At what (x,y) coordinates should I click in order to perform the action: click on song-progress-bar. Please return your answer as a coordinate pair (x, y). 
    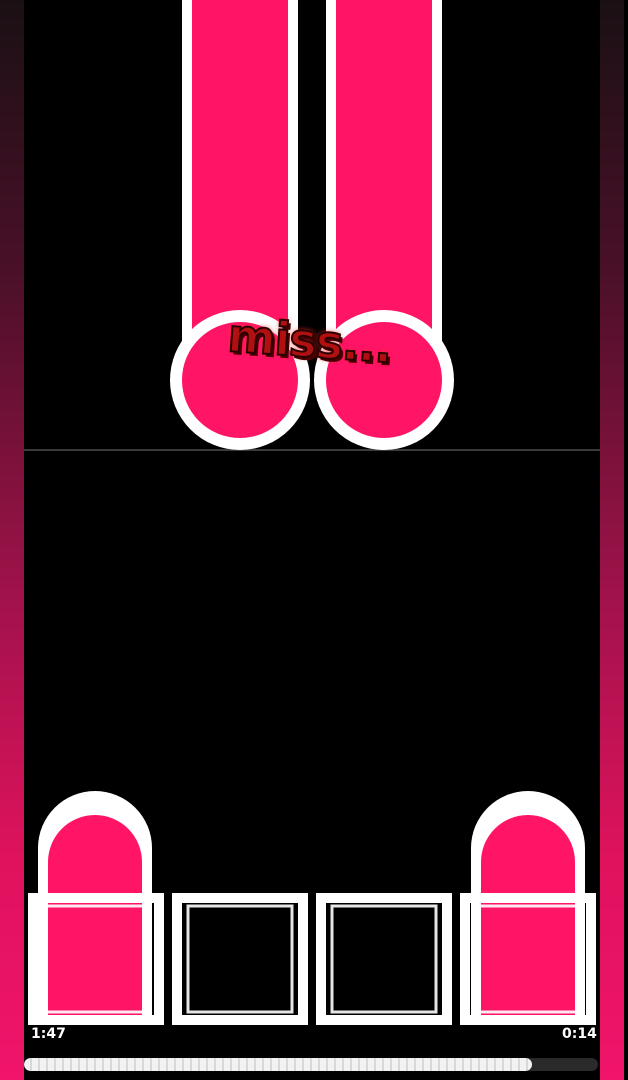
    Looking at the image, I should click on (311, 1064).